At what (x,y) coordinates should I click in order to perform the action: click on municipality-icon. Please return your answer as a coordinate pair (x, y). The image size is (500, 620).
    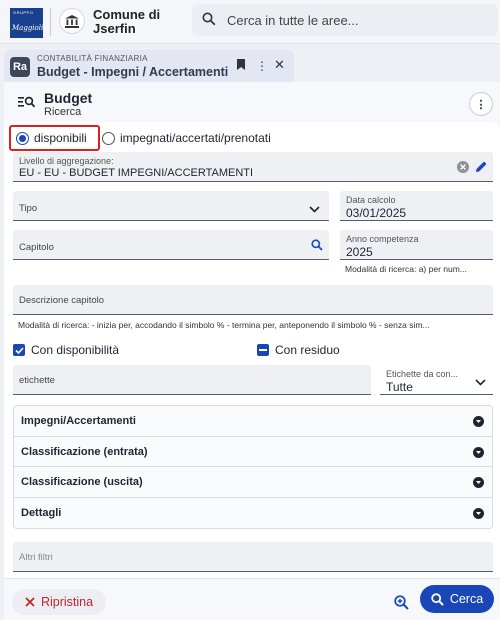
    Looking at the image, I should click on (72, 21).